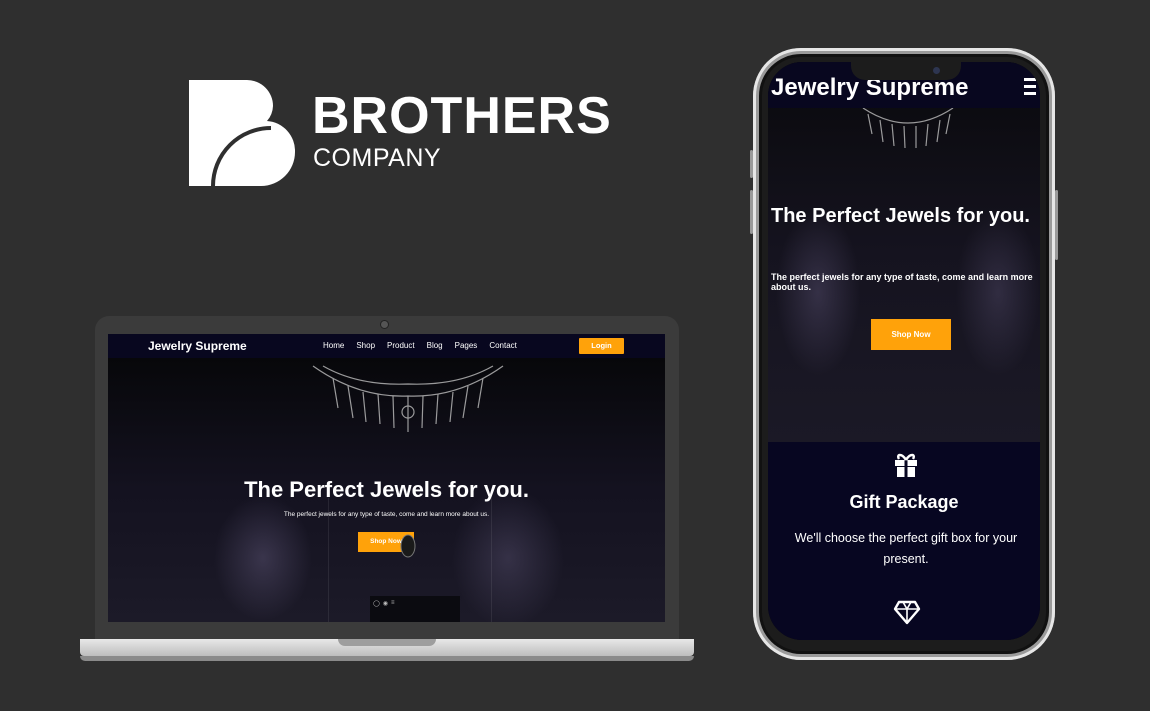 This screenshot has width=1150, height=711. I want to click on laptop-login-button: Login, so click(601, 346).